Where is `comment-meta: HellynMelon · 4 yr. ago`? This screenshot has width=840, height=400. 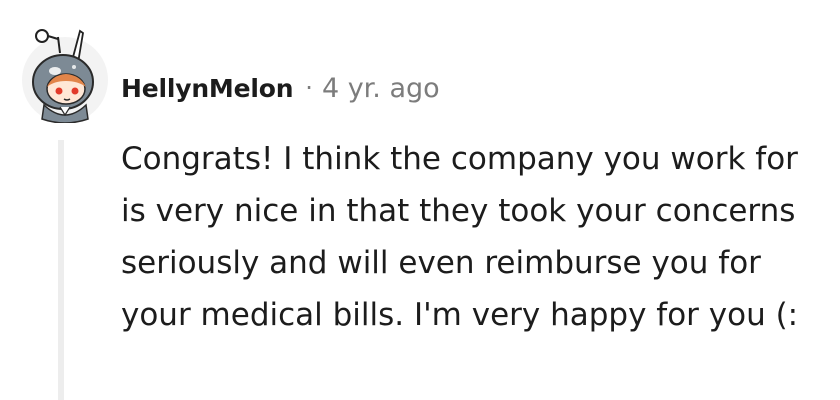 comment-meta: HellynMelon · 4 yr. ago is located at coordinates (280, 88).